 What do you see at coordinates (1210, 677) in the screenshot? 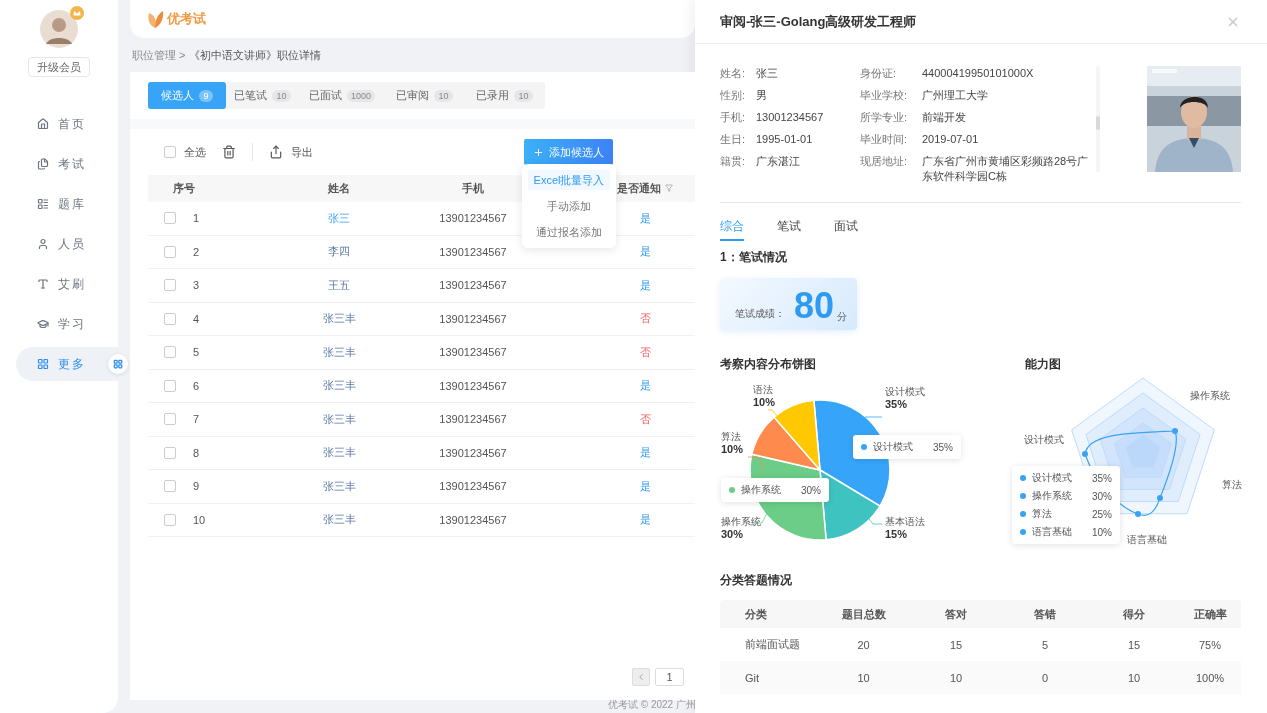
I see `table-cell-text: 100%` at bounding box center [1210, 677].